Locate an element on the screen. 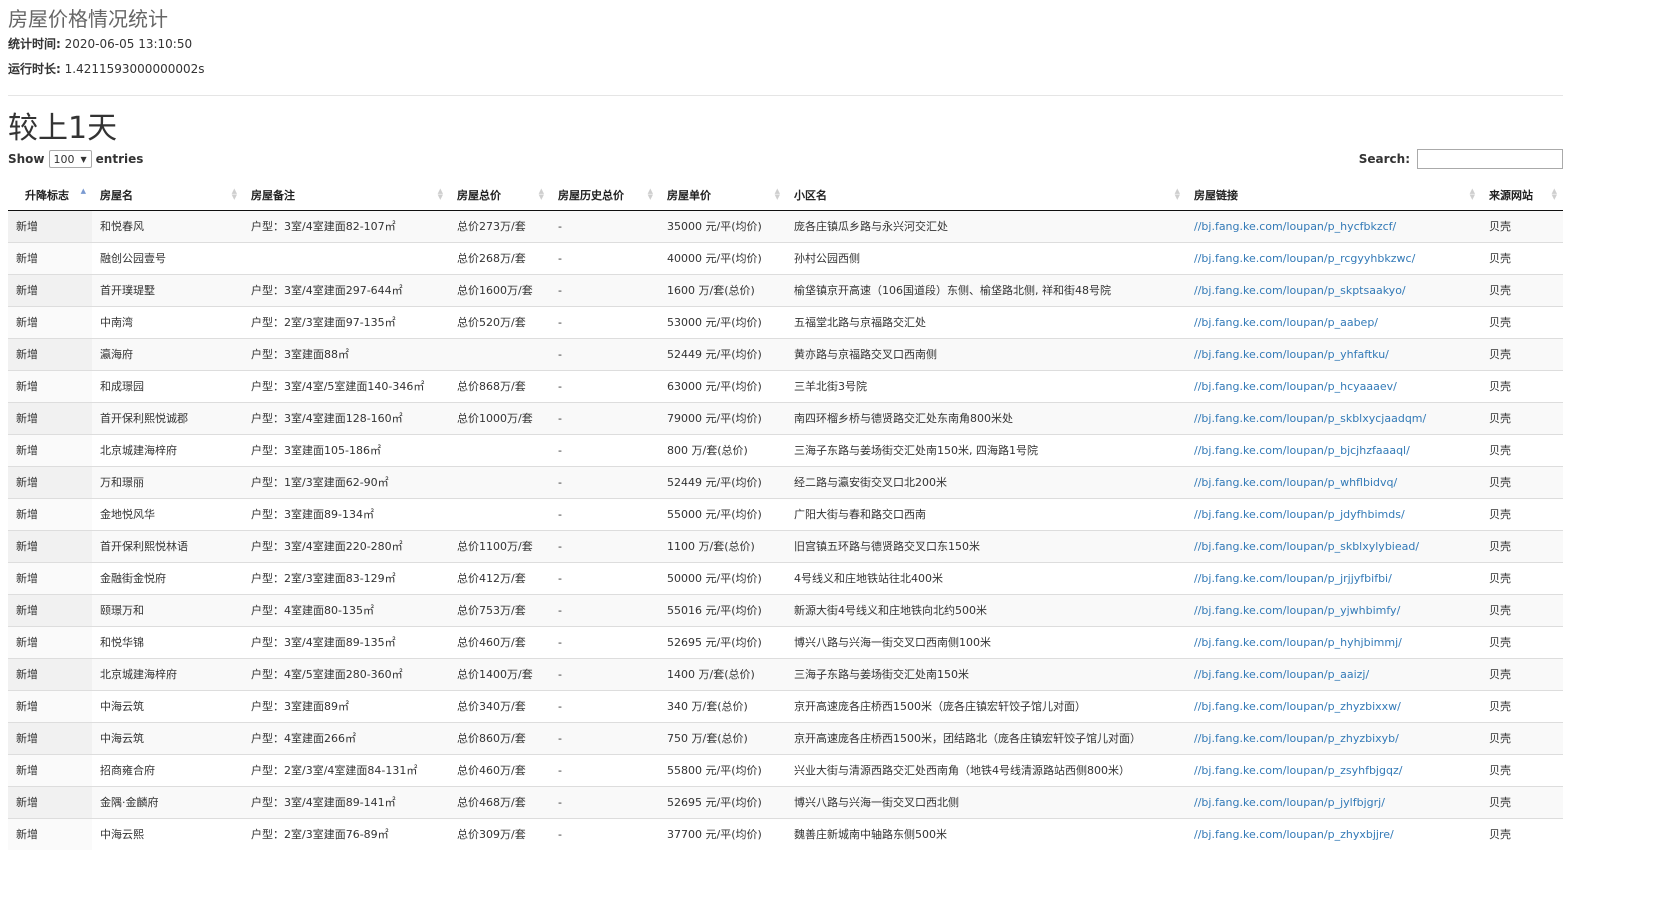 This screenshot has height=902, width=1663. table-cell: 北京城建海梓府 is located at coordinates (167, 673).